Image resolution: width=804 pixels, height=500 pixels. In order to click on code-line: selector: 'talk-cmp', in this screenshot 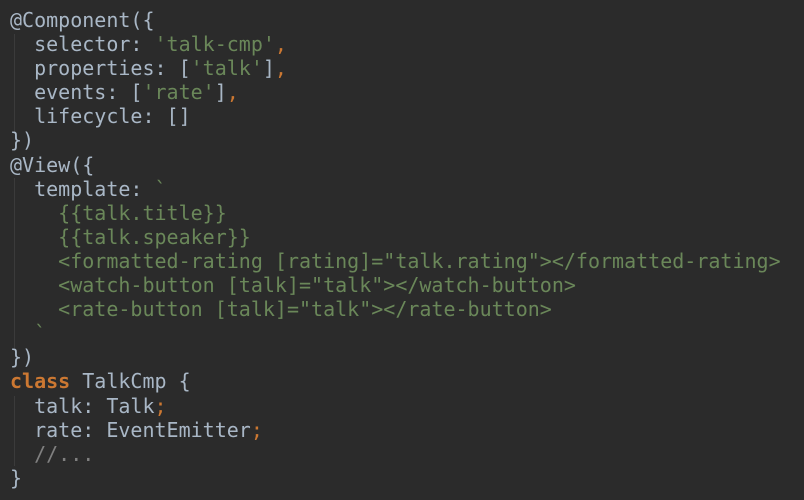, I will do `click(395, 44)`.